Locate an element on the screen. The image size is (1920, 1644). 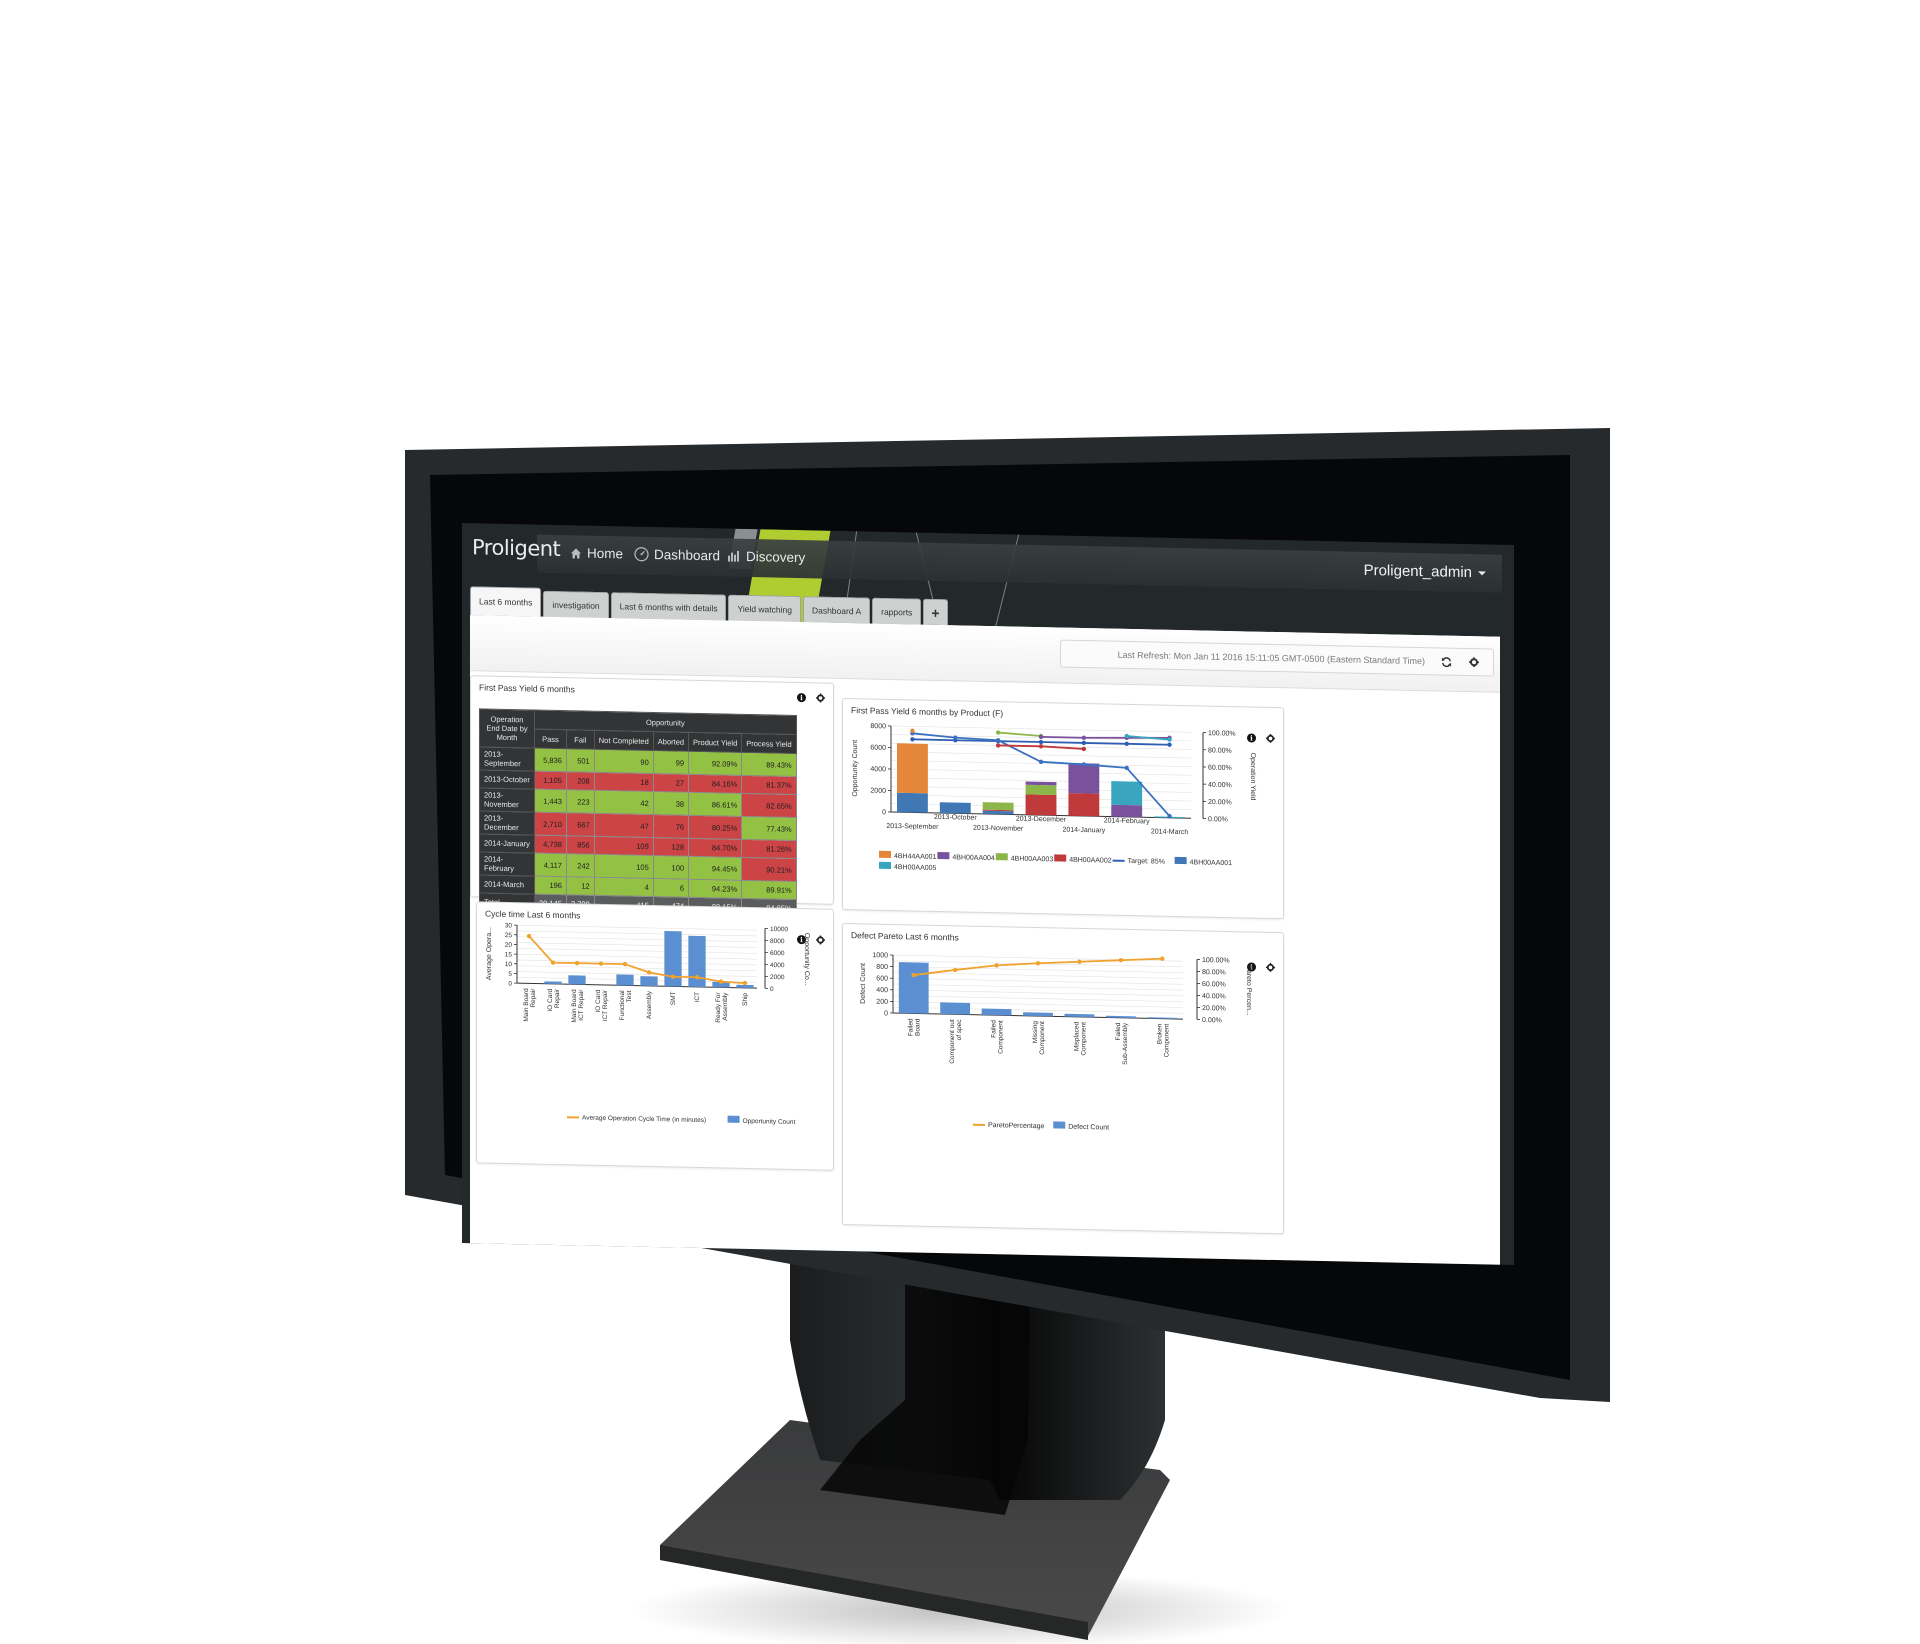
tab-yield-watching: Yield watching is located at coordinates (764, 608).